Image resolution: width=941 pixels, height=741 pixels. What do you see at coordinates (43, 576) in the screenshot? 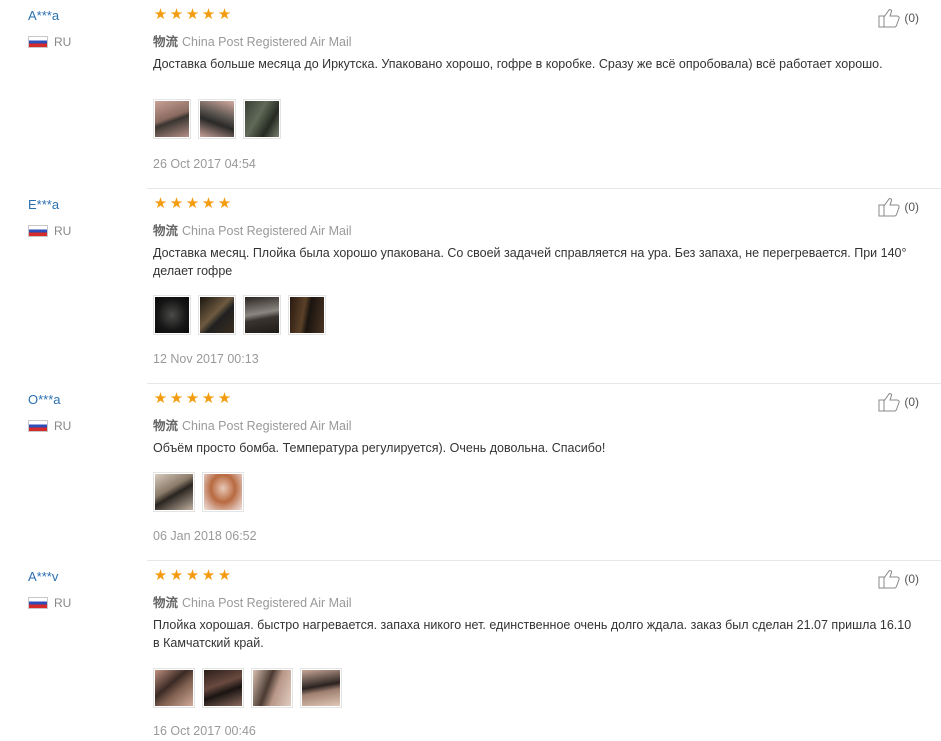
I see `buyer-name: A***v` at bounding box center [43, 576].